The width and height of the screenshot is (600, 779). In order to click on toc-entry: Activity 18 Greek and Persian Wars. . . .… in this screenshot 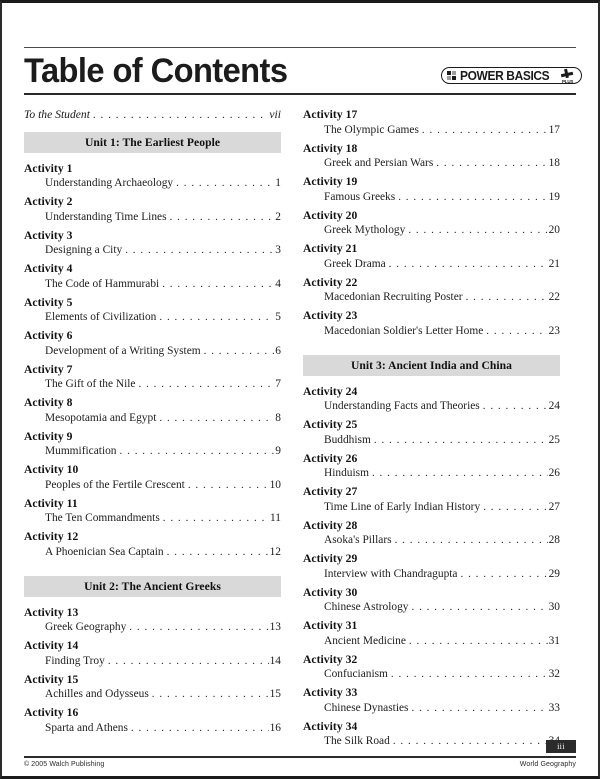, I will do `click(431, 157)`.